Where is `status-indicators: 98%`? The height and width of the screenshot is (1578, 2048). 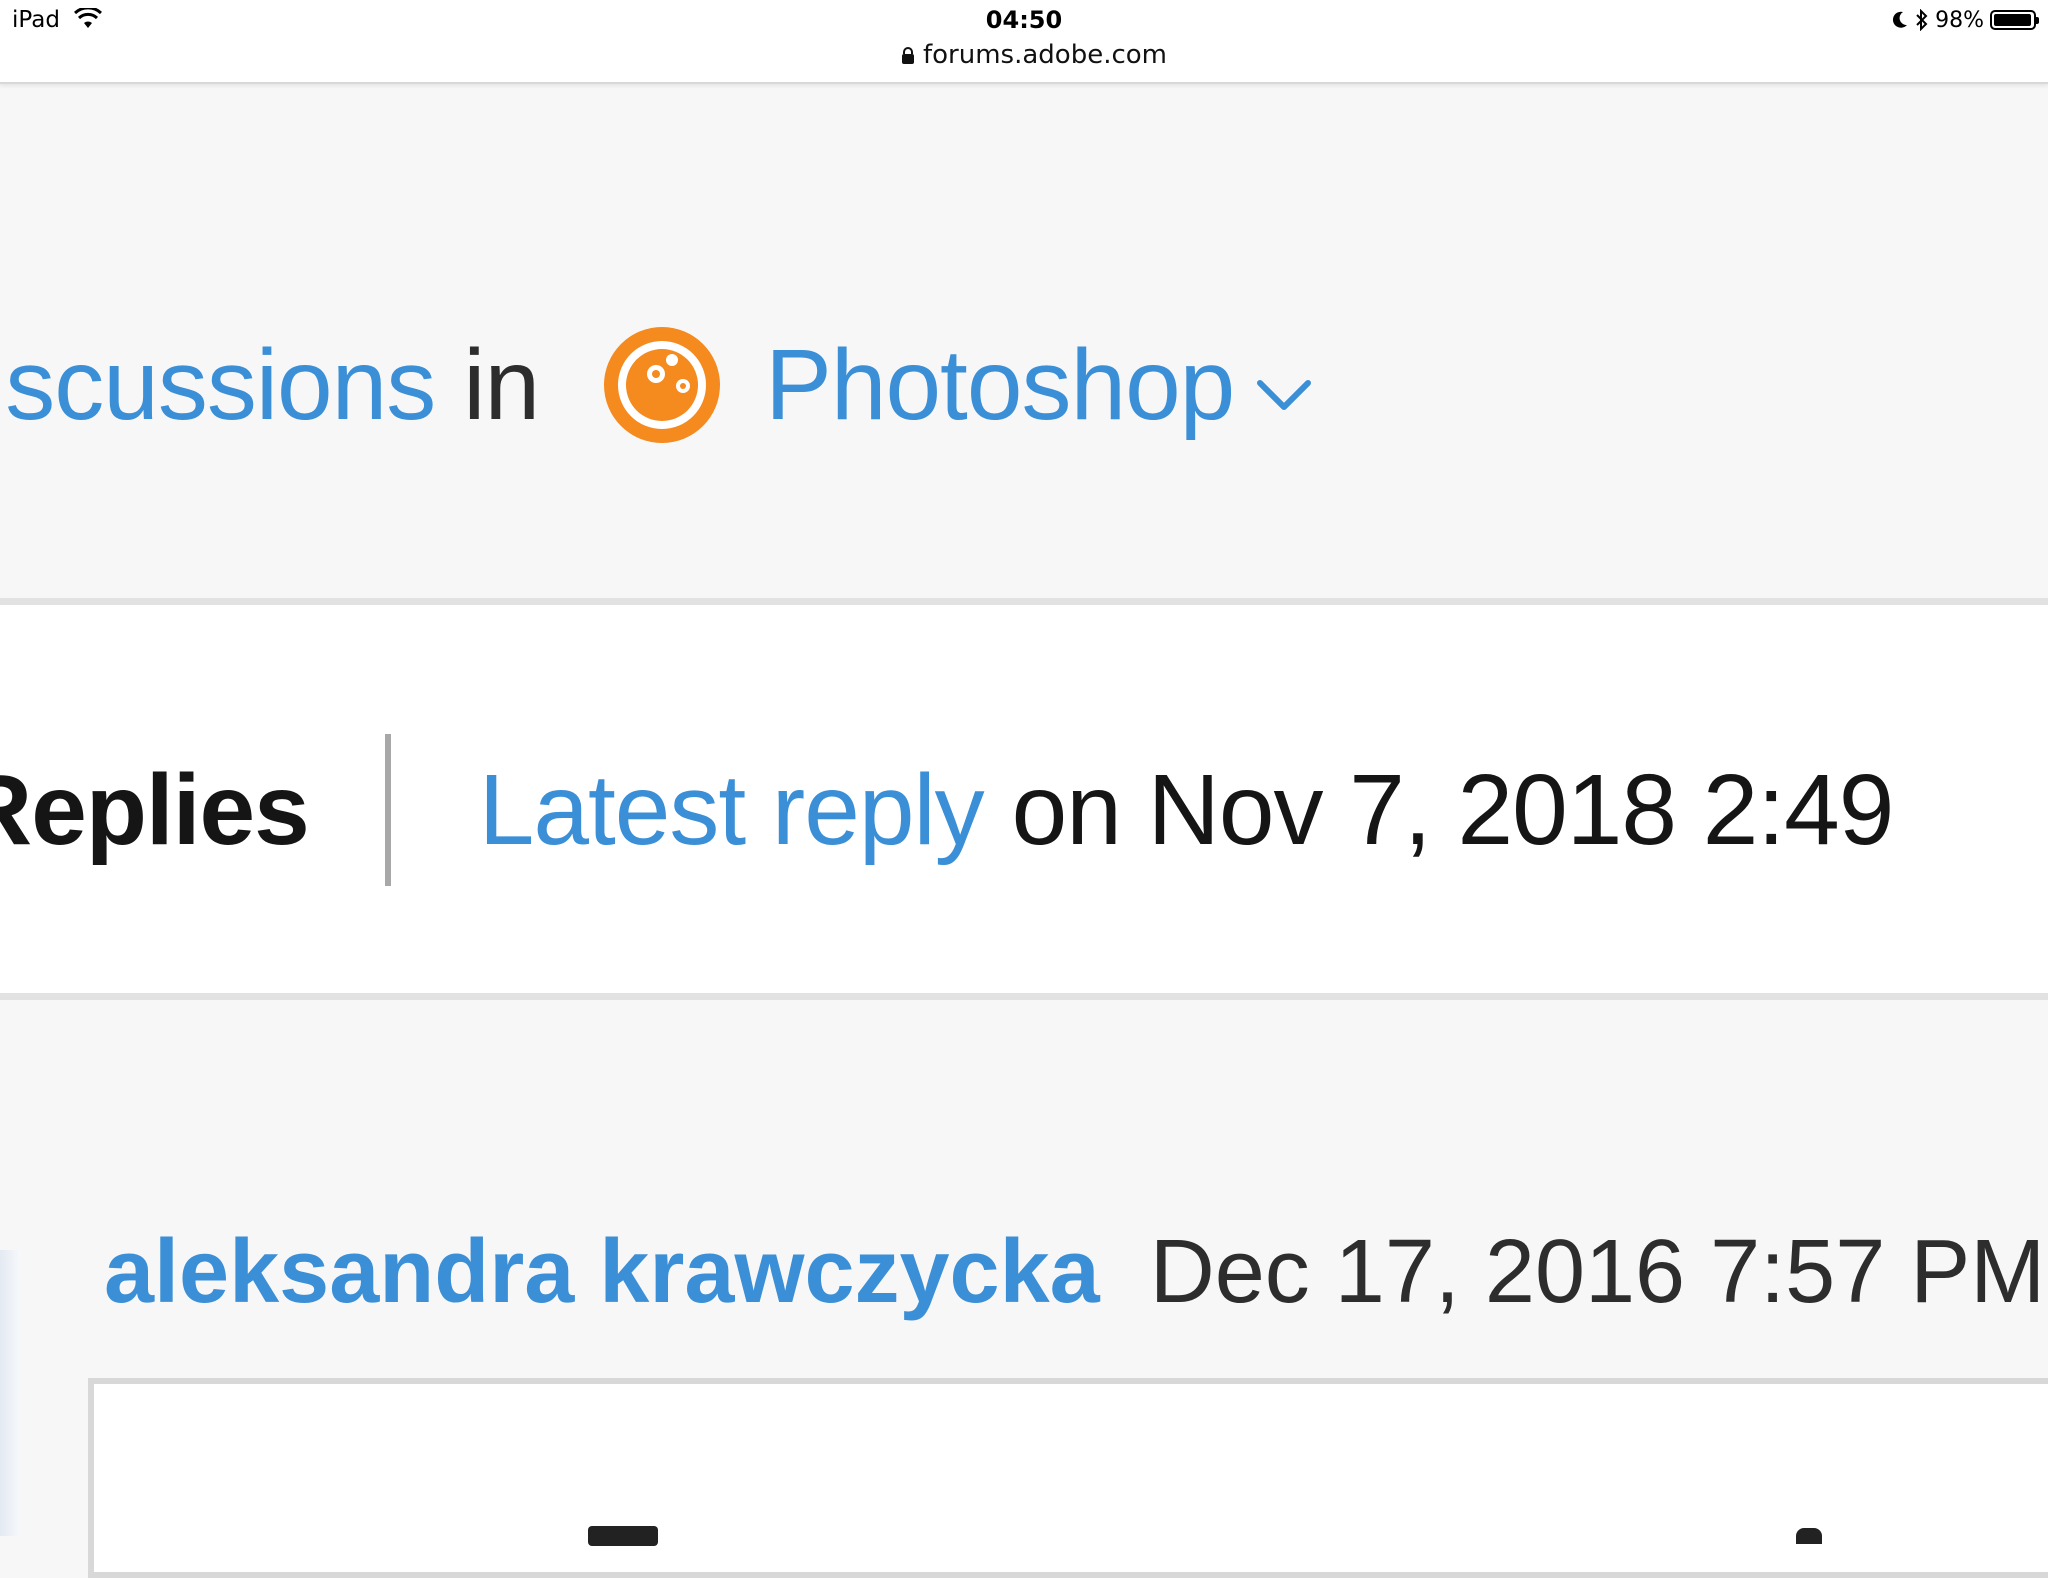 status-indicators: 98% is located at coordinates (1965, 20).